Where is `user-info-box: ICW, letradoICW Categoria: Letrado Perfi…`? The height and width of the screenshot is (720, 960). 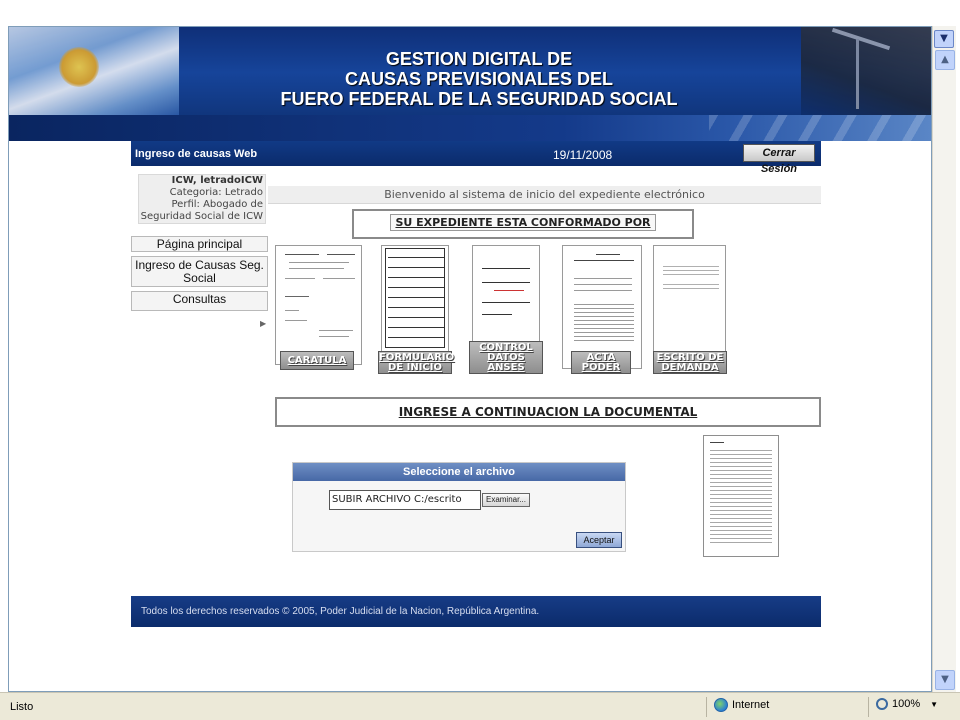
user-info-box: ICW, letradoICW Categoria: Letrado Perfi… is located at coordinates (202, 199).